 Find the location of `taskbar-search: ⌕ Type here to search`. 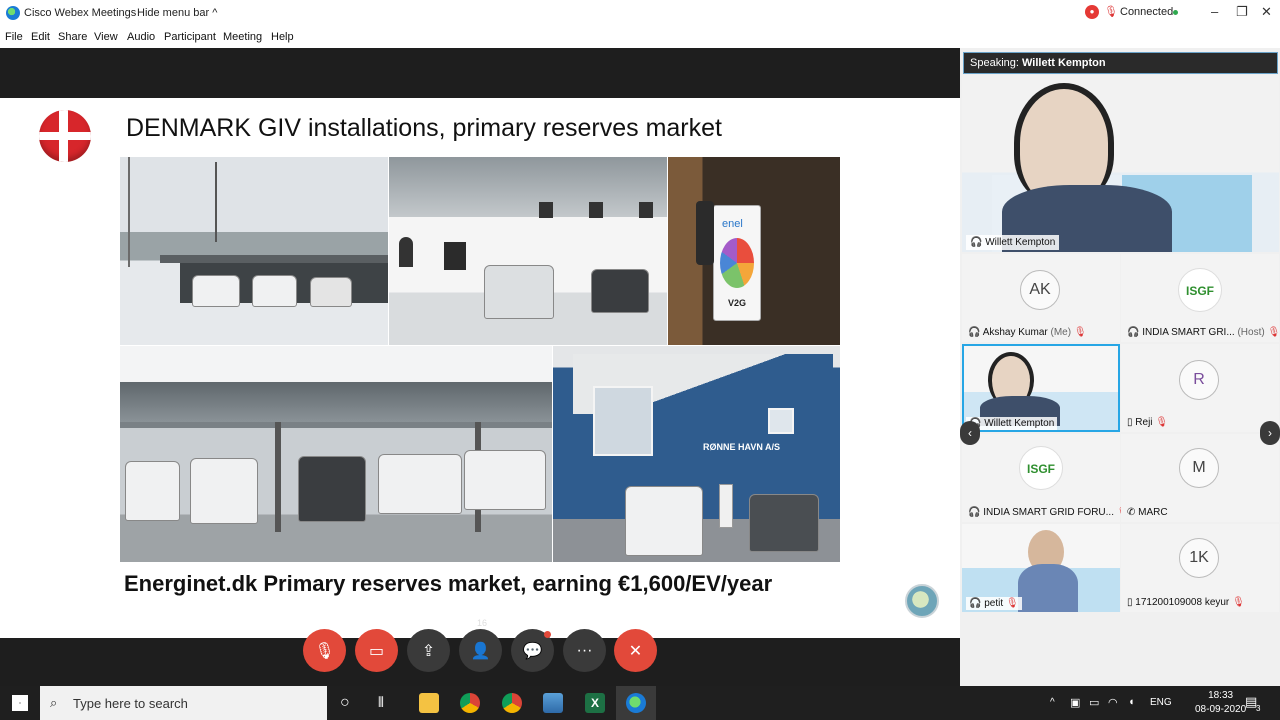

taskbar-search: ⌕ Type here to search is located at coordinates (183, 703).